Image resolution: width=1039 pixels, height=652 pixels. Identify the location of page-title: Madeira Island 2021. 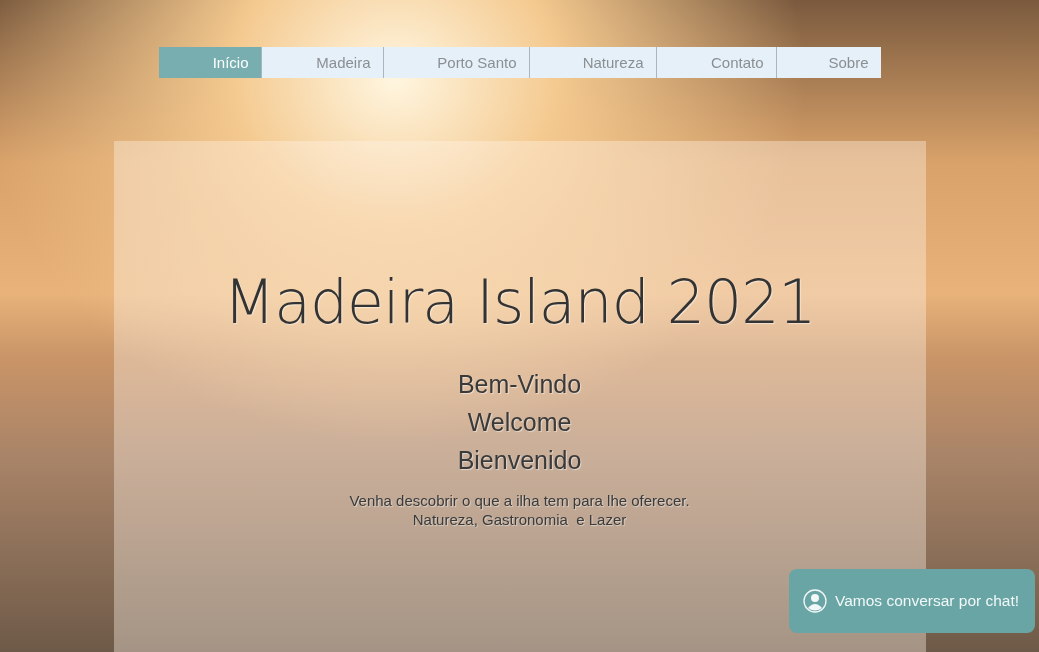
(519, 302).